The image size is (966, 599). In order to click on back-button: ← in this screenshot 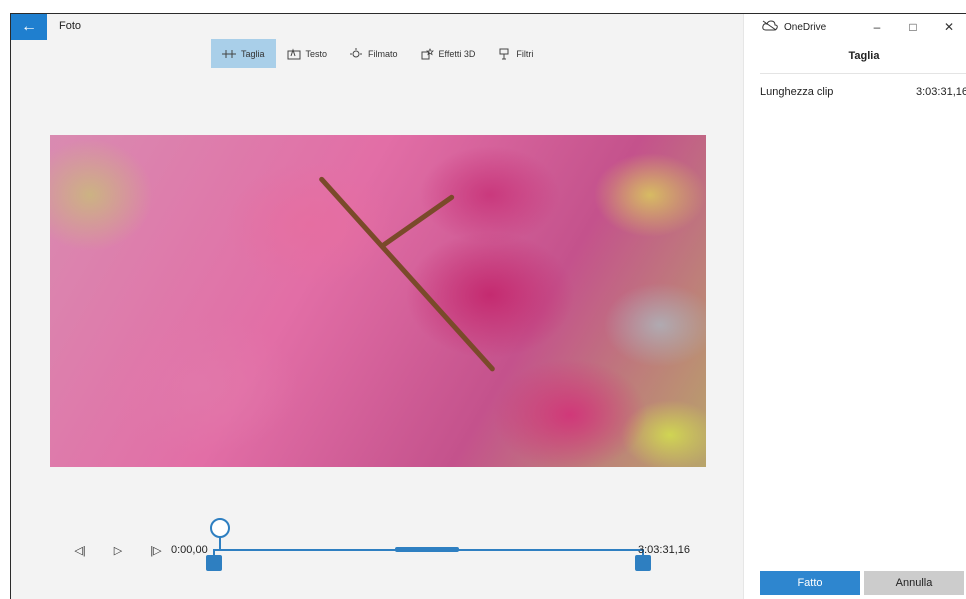, I will do `click(29, 27)`.